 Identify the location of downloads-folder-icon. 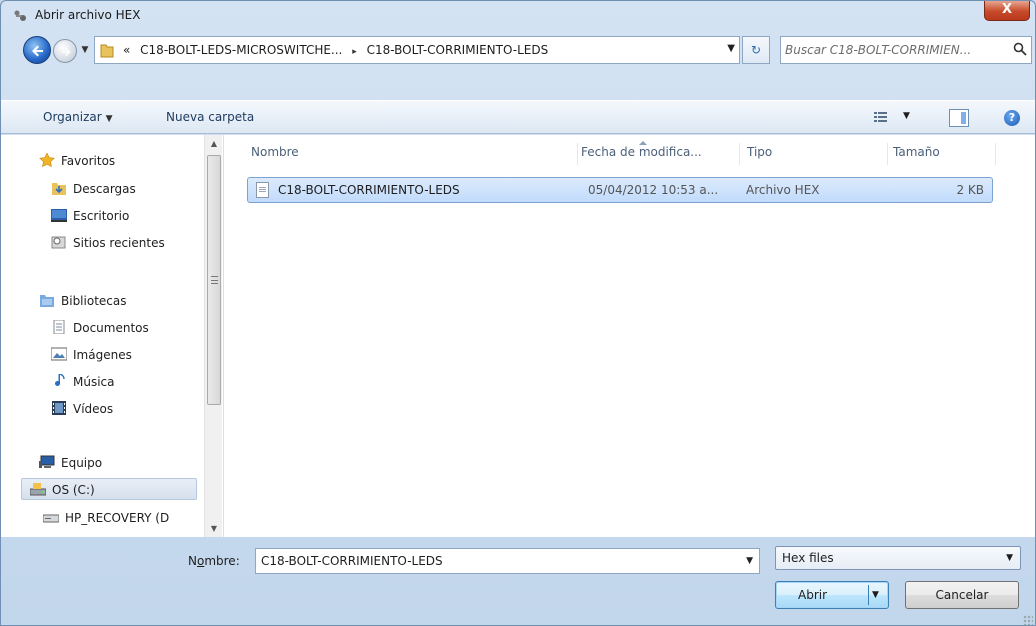
(59, 187).